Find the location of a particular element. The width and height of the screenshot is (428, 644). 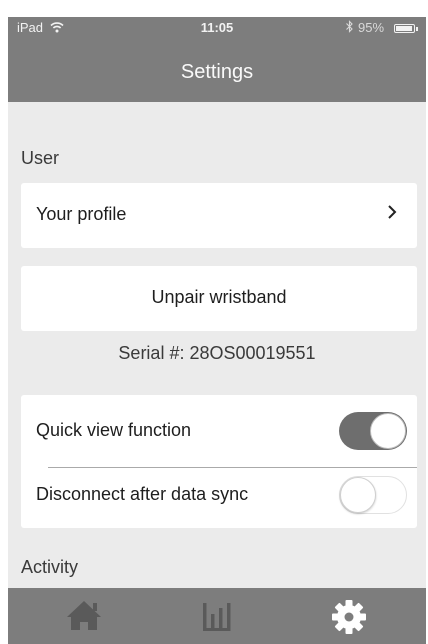

tab-settings is located at coordinates (349, 616).